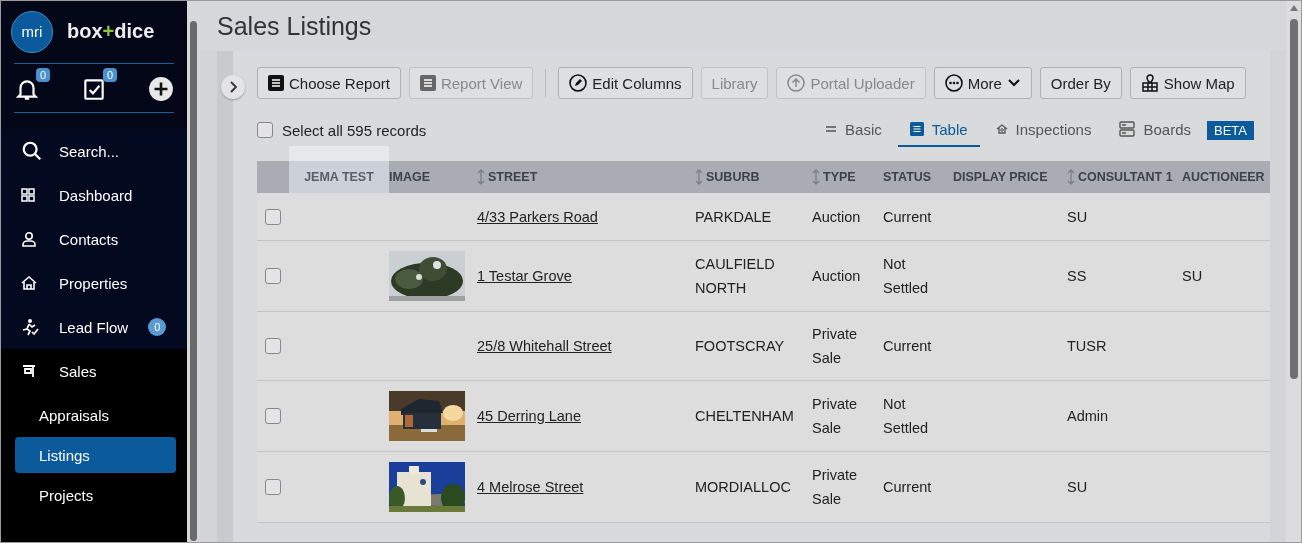  Describe the element at coordinates (743, 487) in the screenshot. I see `table-cell: MORDIALLOC` at that location.